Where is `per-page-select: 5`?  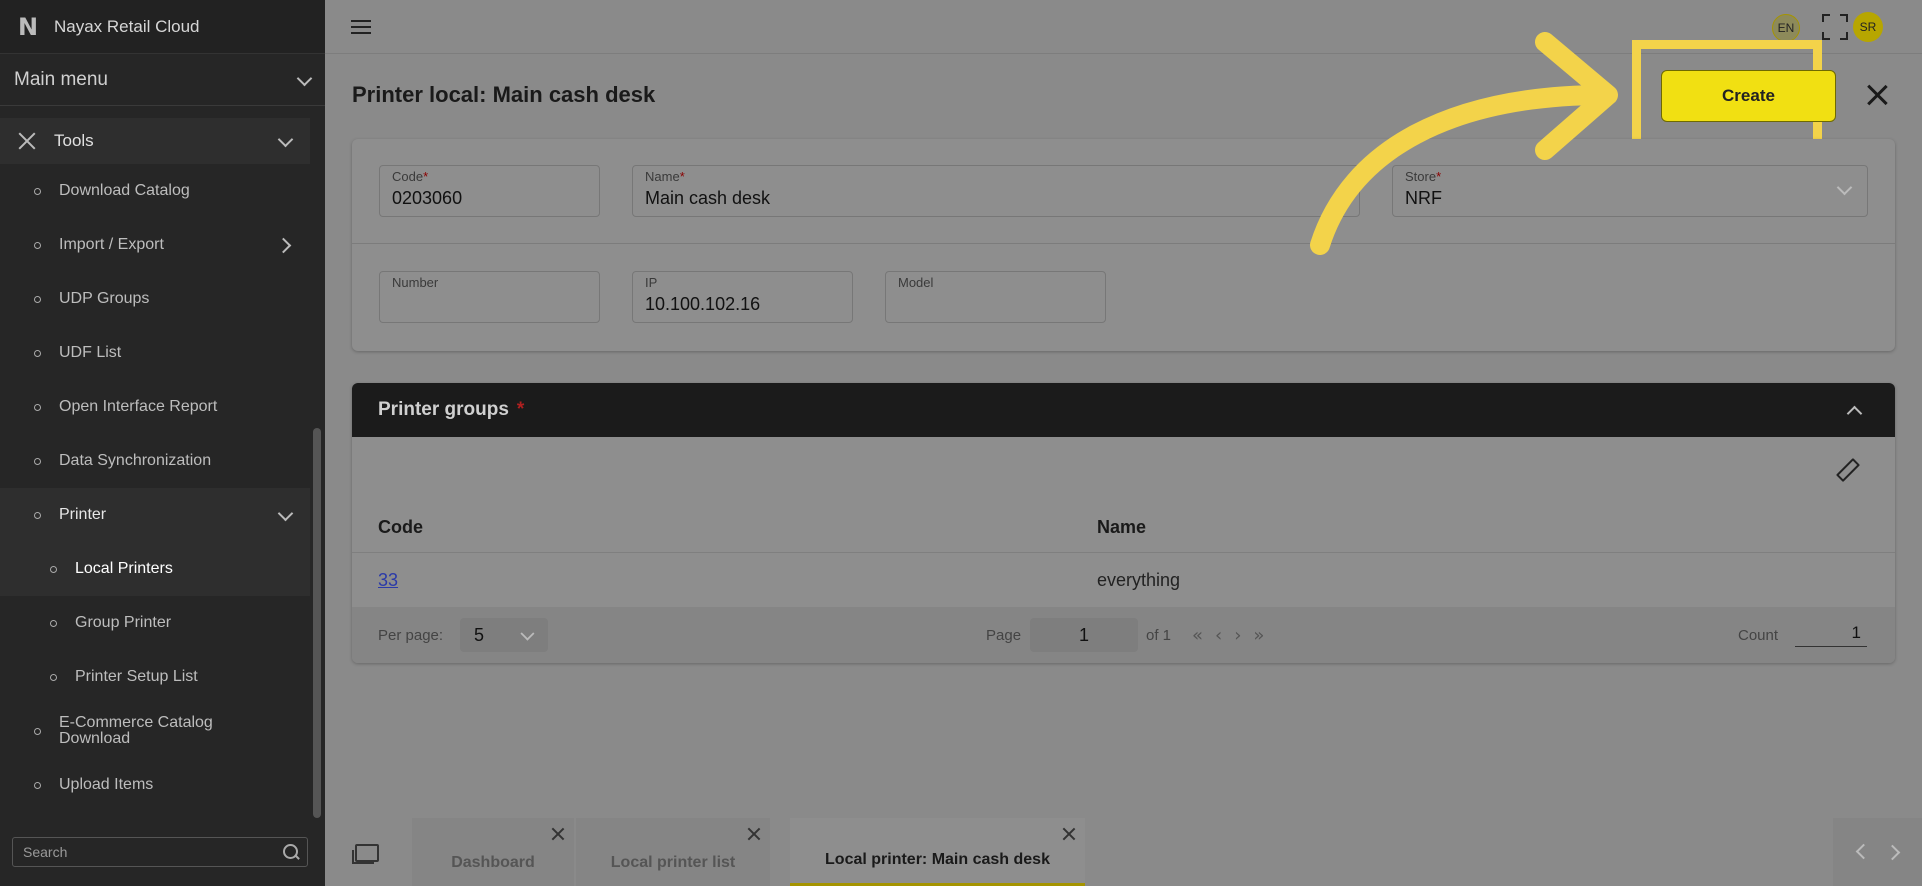 per-page-select: 5 is located at coordinates (504, 635).